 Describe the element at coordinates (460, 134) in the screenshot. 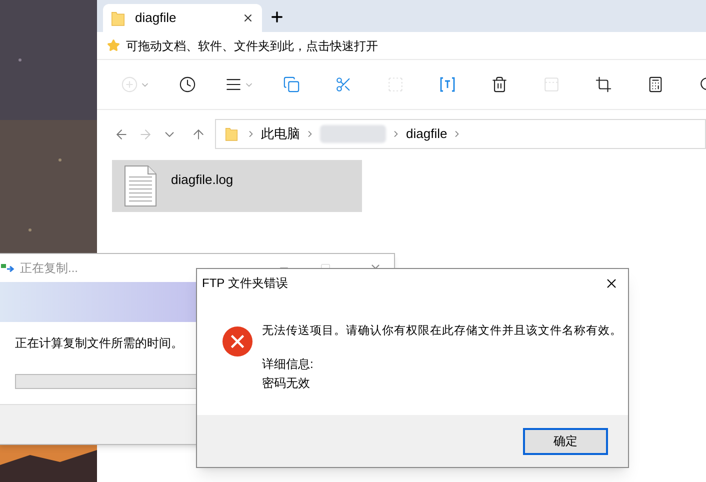

I see `address-bar: 此电脑 diagfile` at that location.